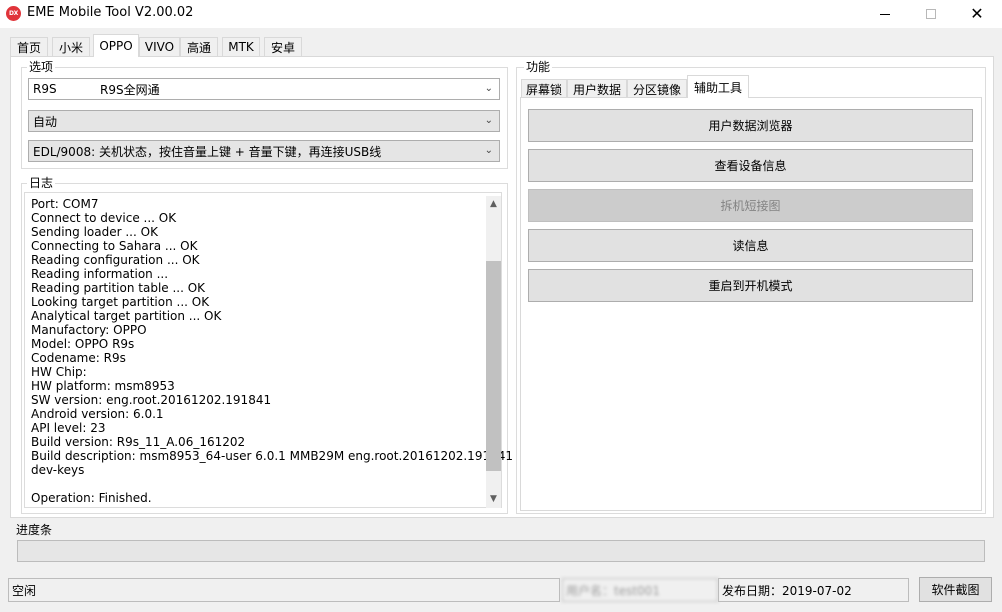 The image size is (1002, 612). What do you see at coordinates (41, 67) in the screenshot?
I see `options-label: 选项` at bounding box center [41, 67].